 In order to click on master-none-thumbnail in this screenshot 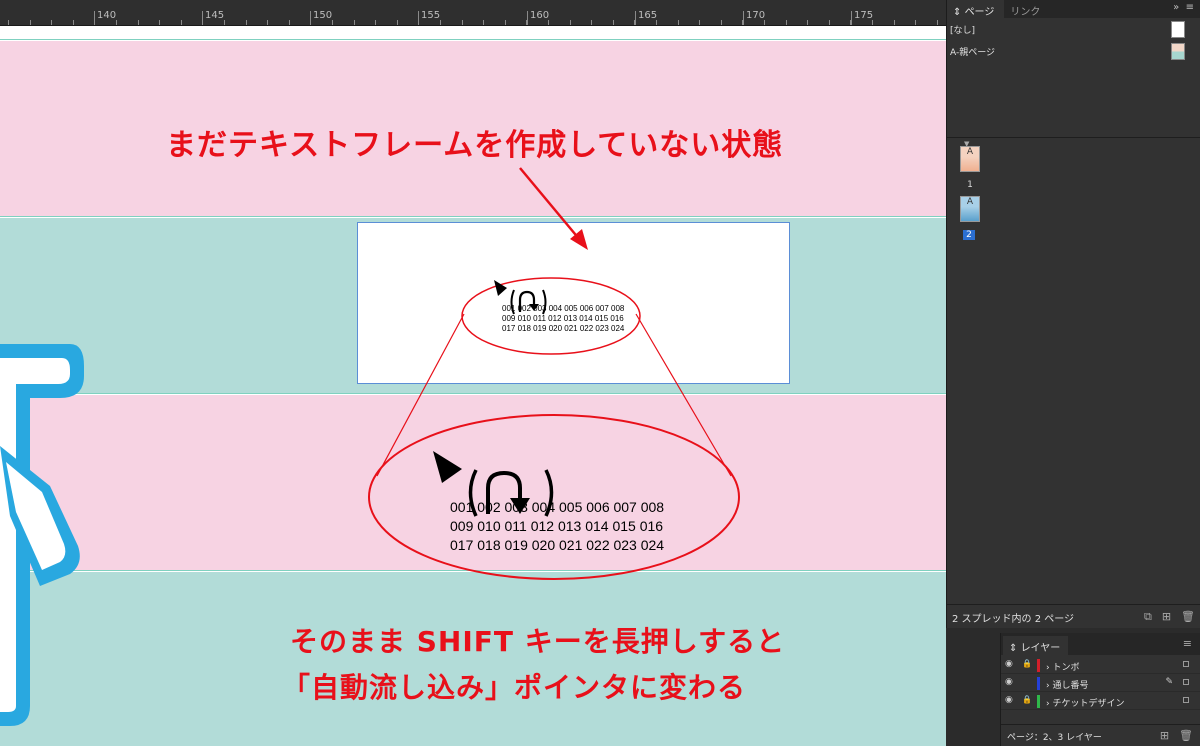, I will do `click(1178, 29)`.